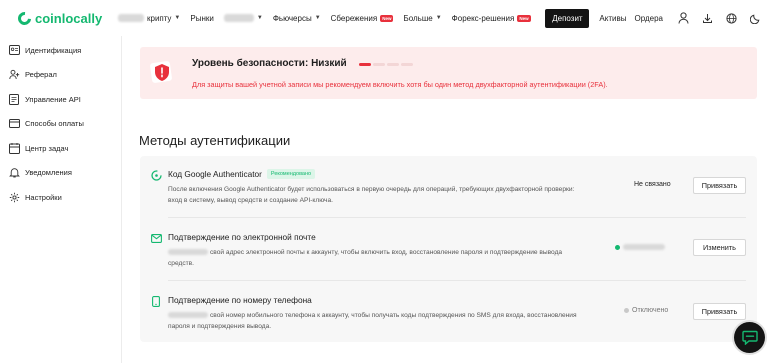 This screenshot has height=363, width=775. What do you see at coordinates (707, 18) in the screenshot?
I see `download-icon` at bounding box center [707, 18].